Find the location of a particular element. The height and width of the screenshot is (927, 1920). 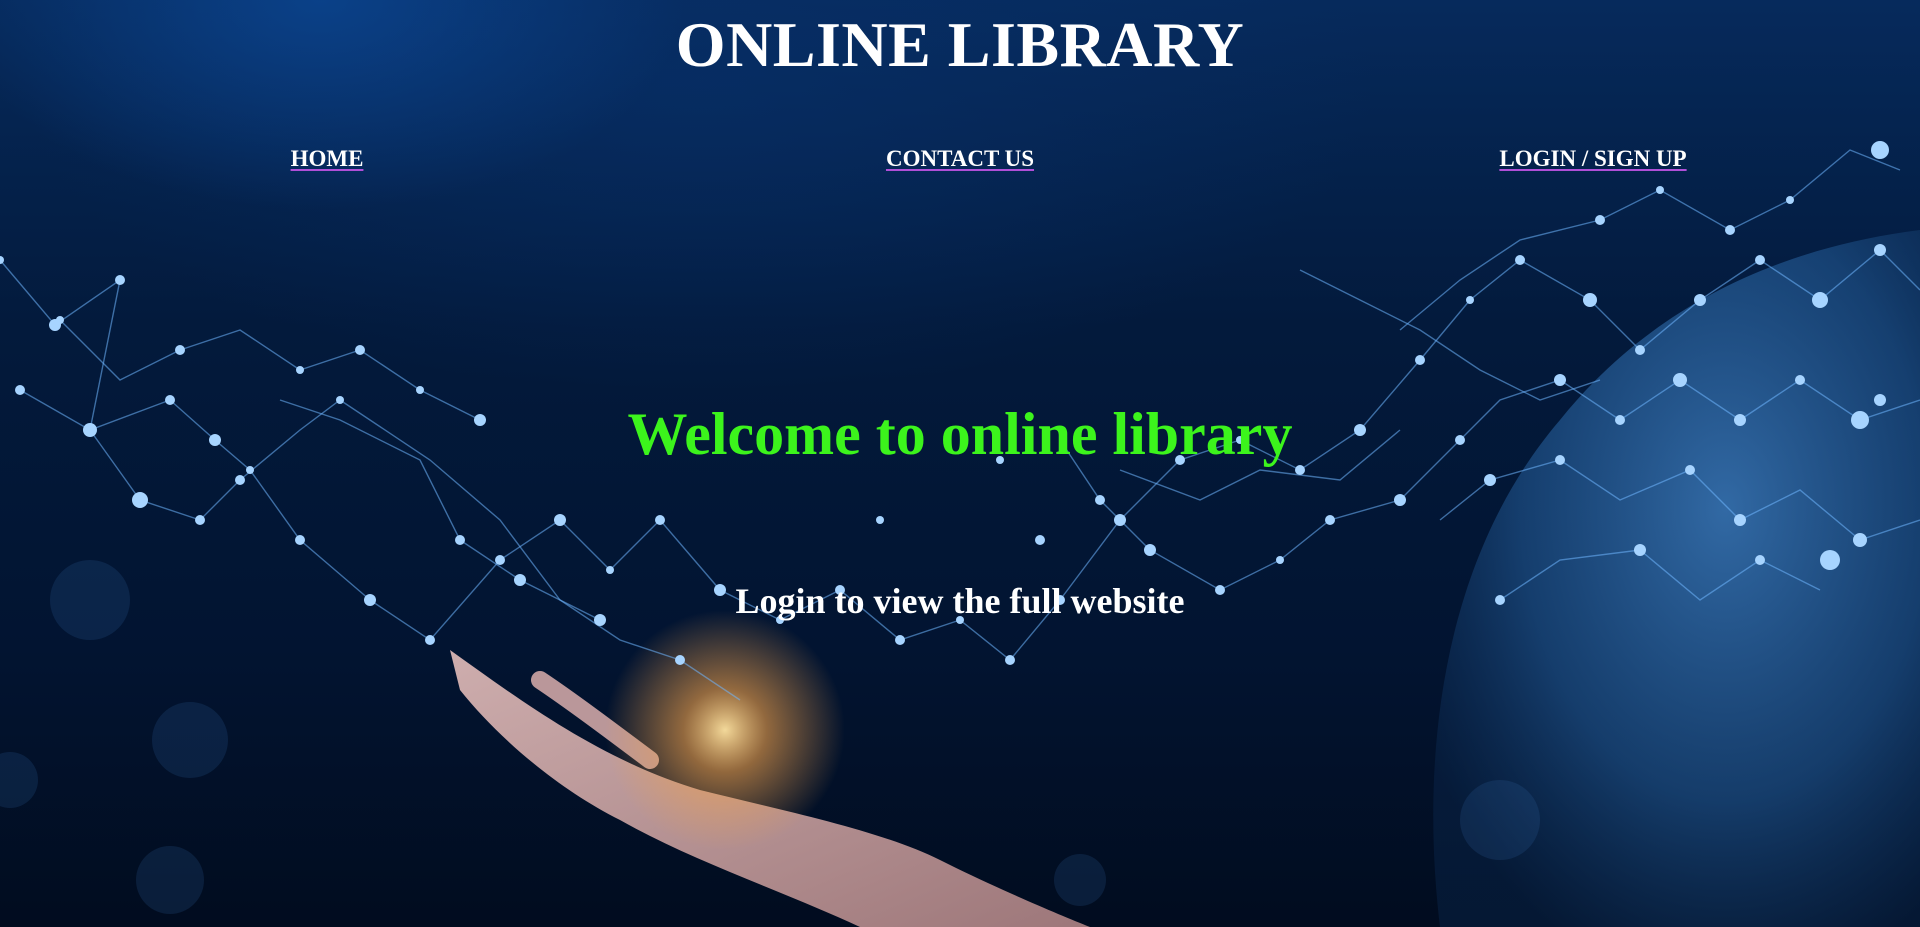

login-prompt-text: Login to view the full website is located at coordinates (960, 601).